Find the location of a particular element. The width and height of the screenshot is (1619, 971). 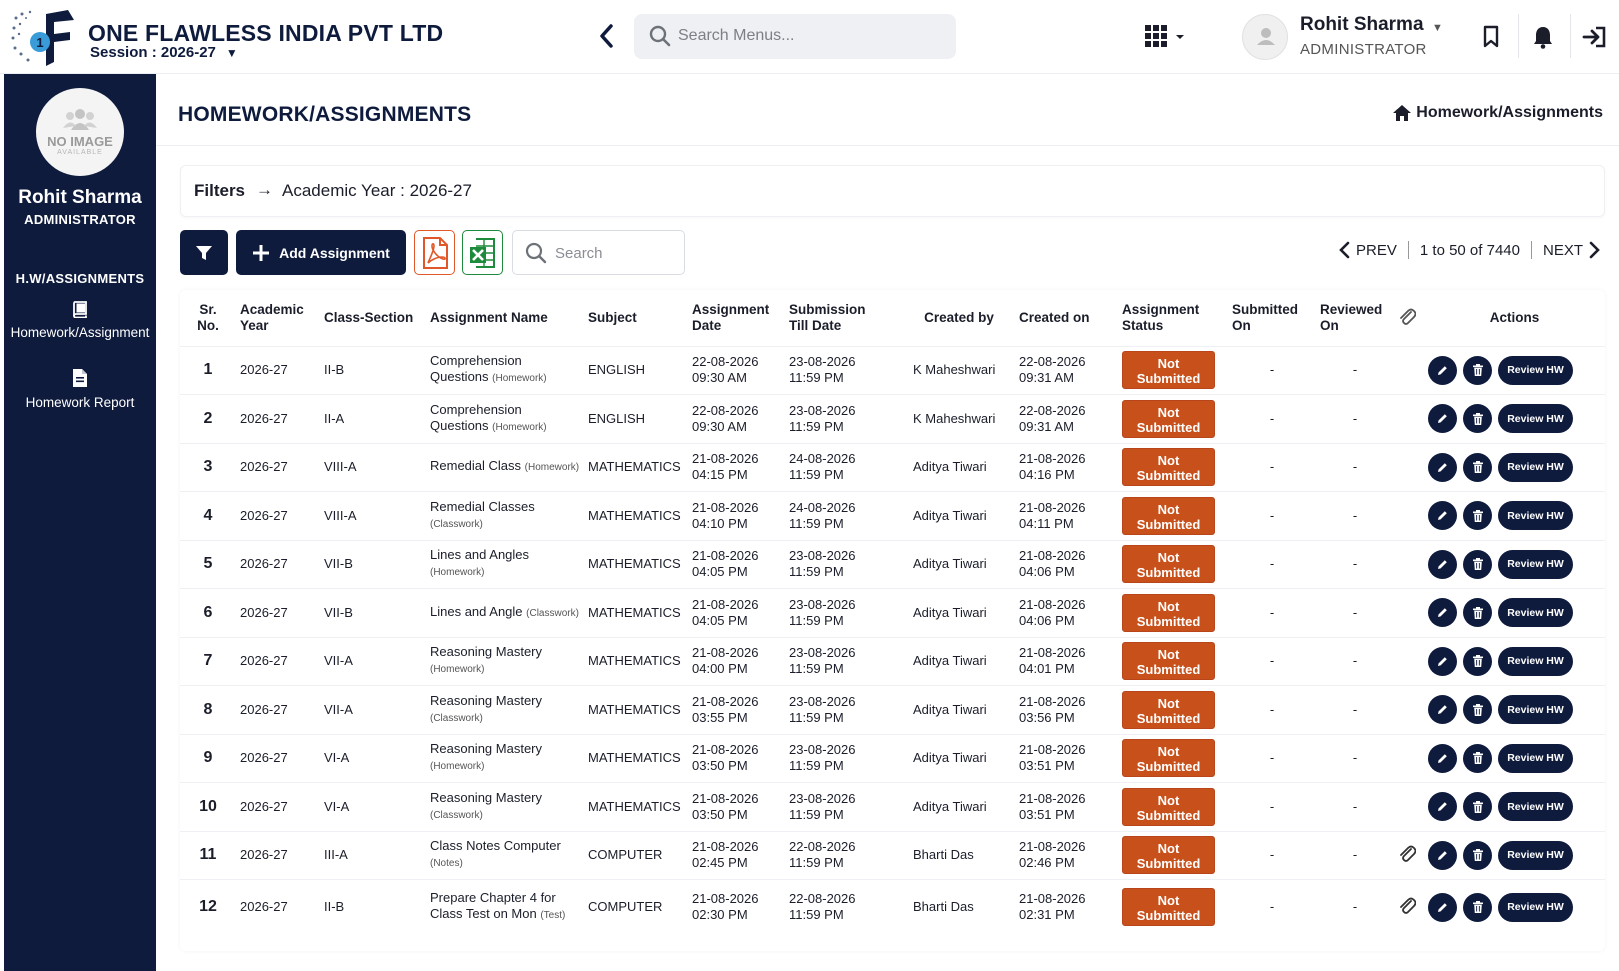

document-icon is located at coordinates (80, 378).